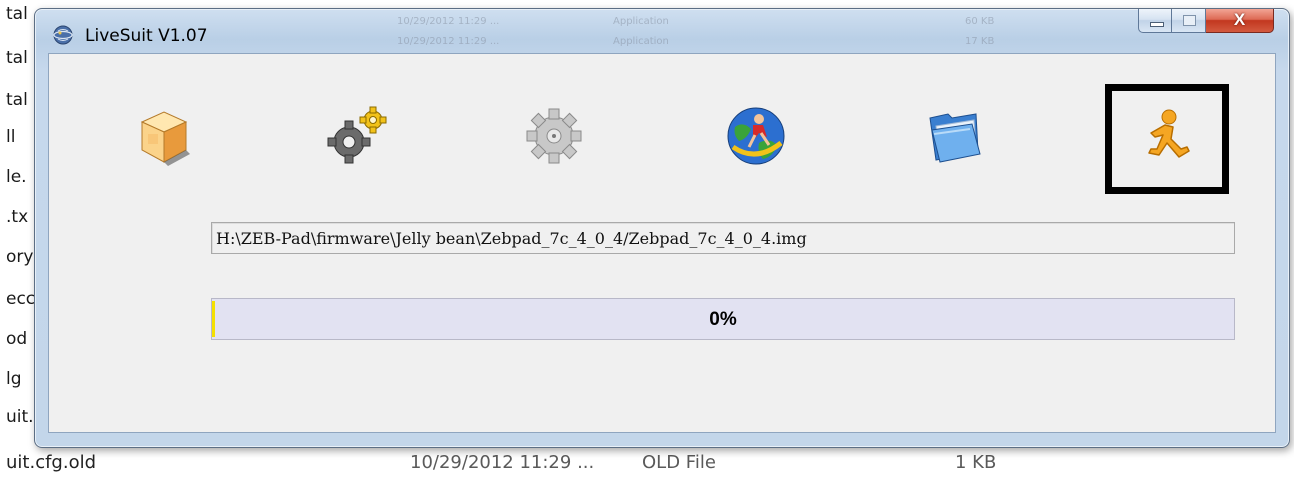 The width and height of the screenshot is (1294, 477). I want to click on bg-file-name: od, so click(17, 339).